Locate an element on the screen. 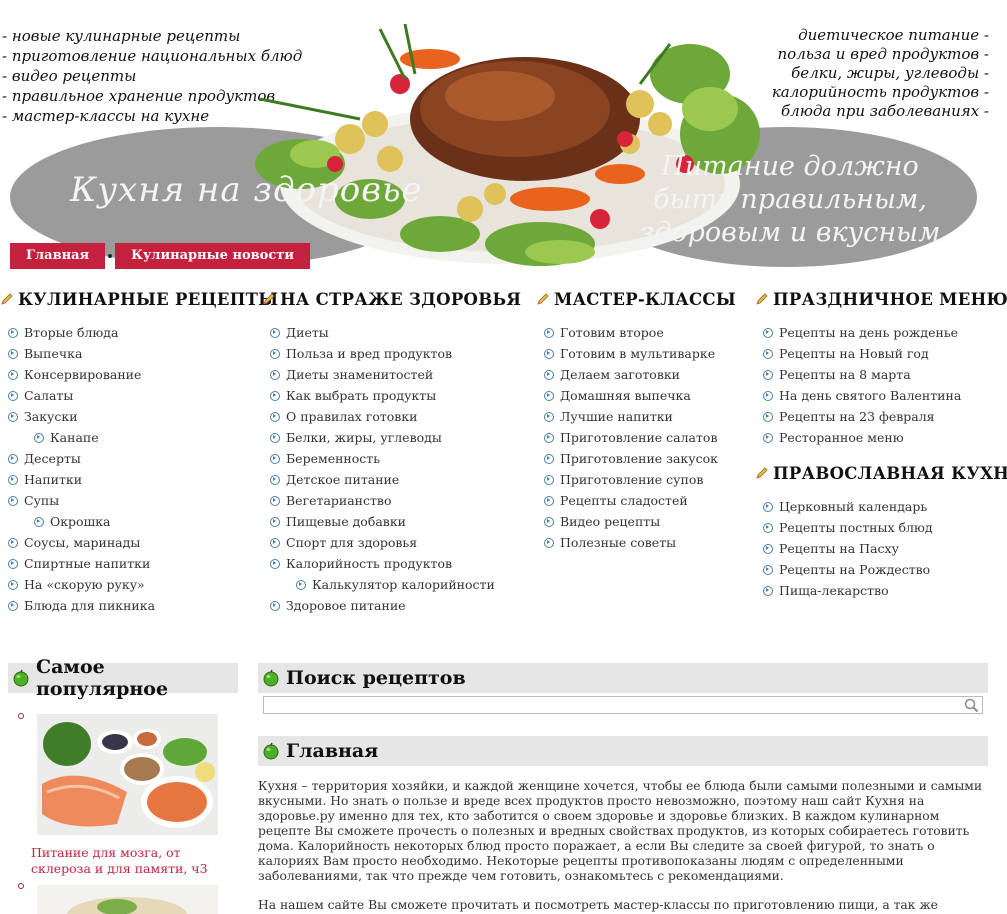 Image resolution: width=1007 pixels, height=914 pixels. menu-item: Лучшие напитки is located at coordinates (636, 416).